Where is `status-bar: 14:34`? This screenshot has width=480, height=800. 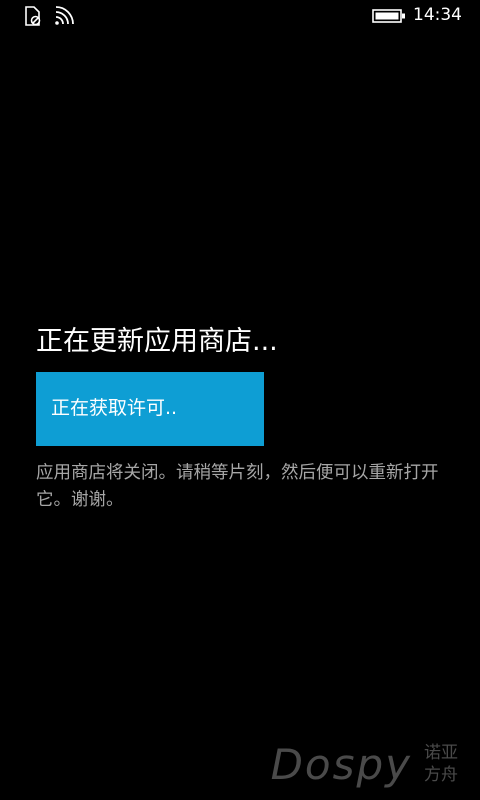
status-bar: 14:34 is located at coordinates (240, 16).